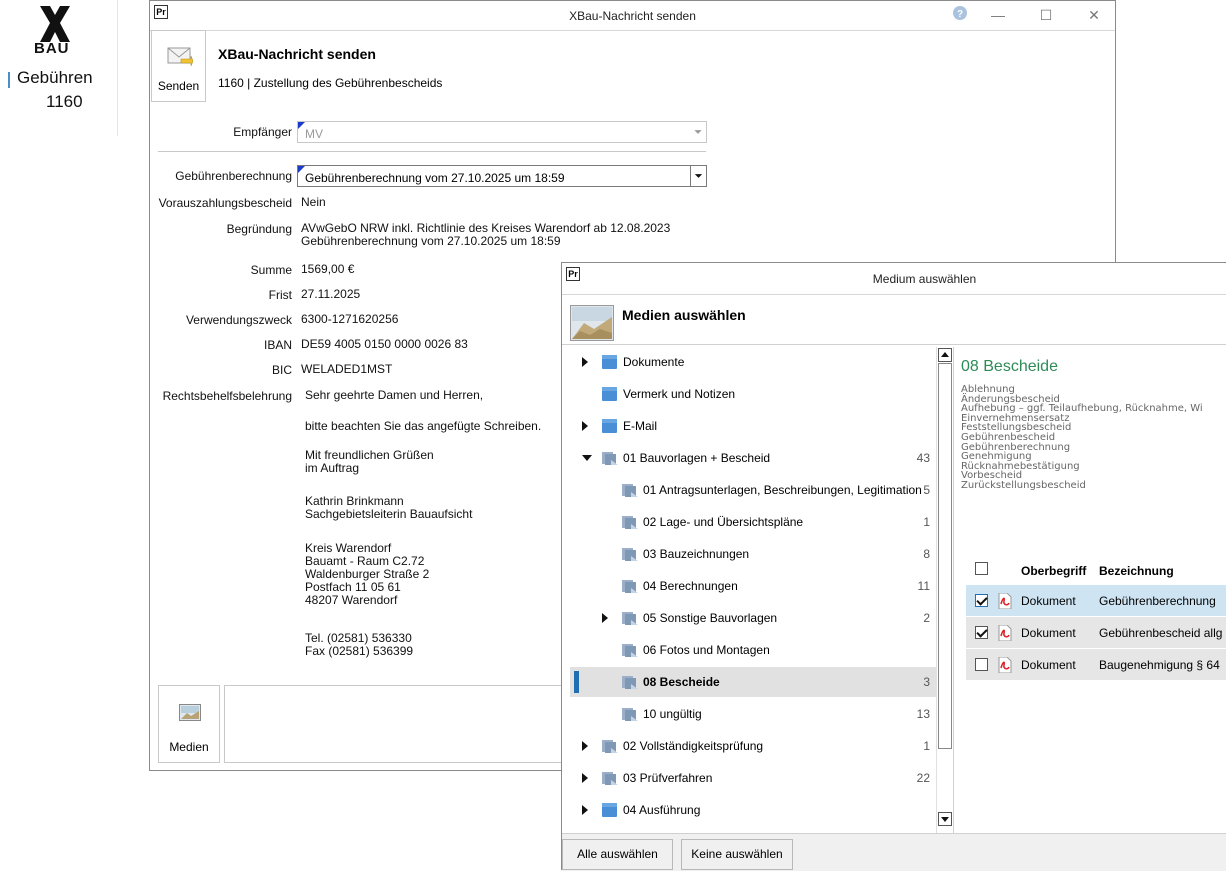  I want to click on iban-value: DE59 4005 0150 0000 0026 83, so click(384, 344).